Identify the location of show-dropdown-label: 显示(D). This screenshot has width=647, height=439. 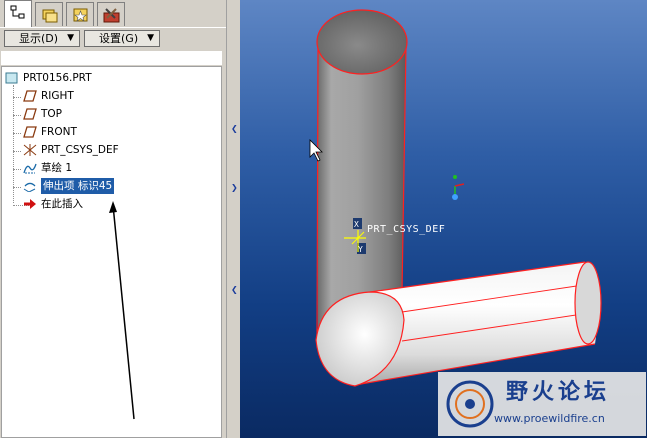
(39, 38).